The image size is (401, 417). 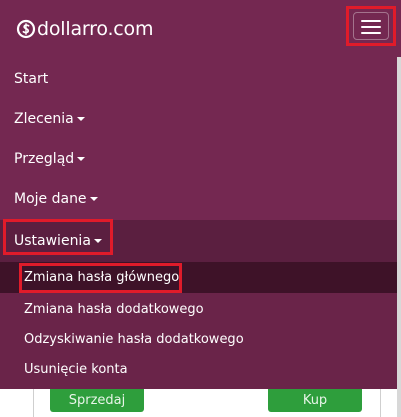 I want to click on menu-item-label: Zlecenia, so click(x=44, y=119).